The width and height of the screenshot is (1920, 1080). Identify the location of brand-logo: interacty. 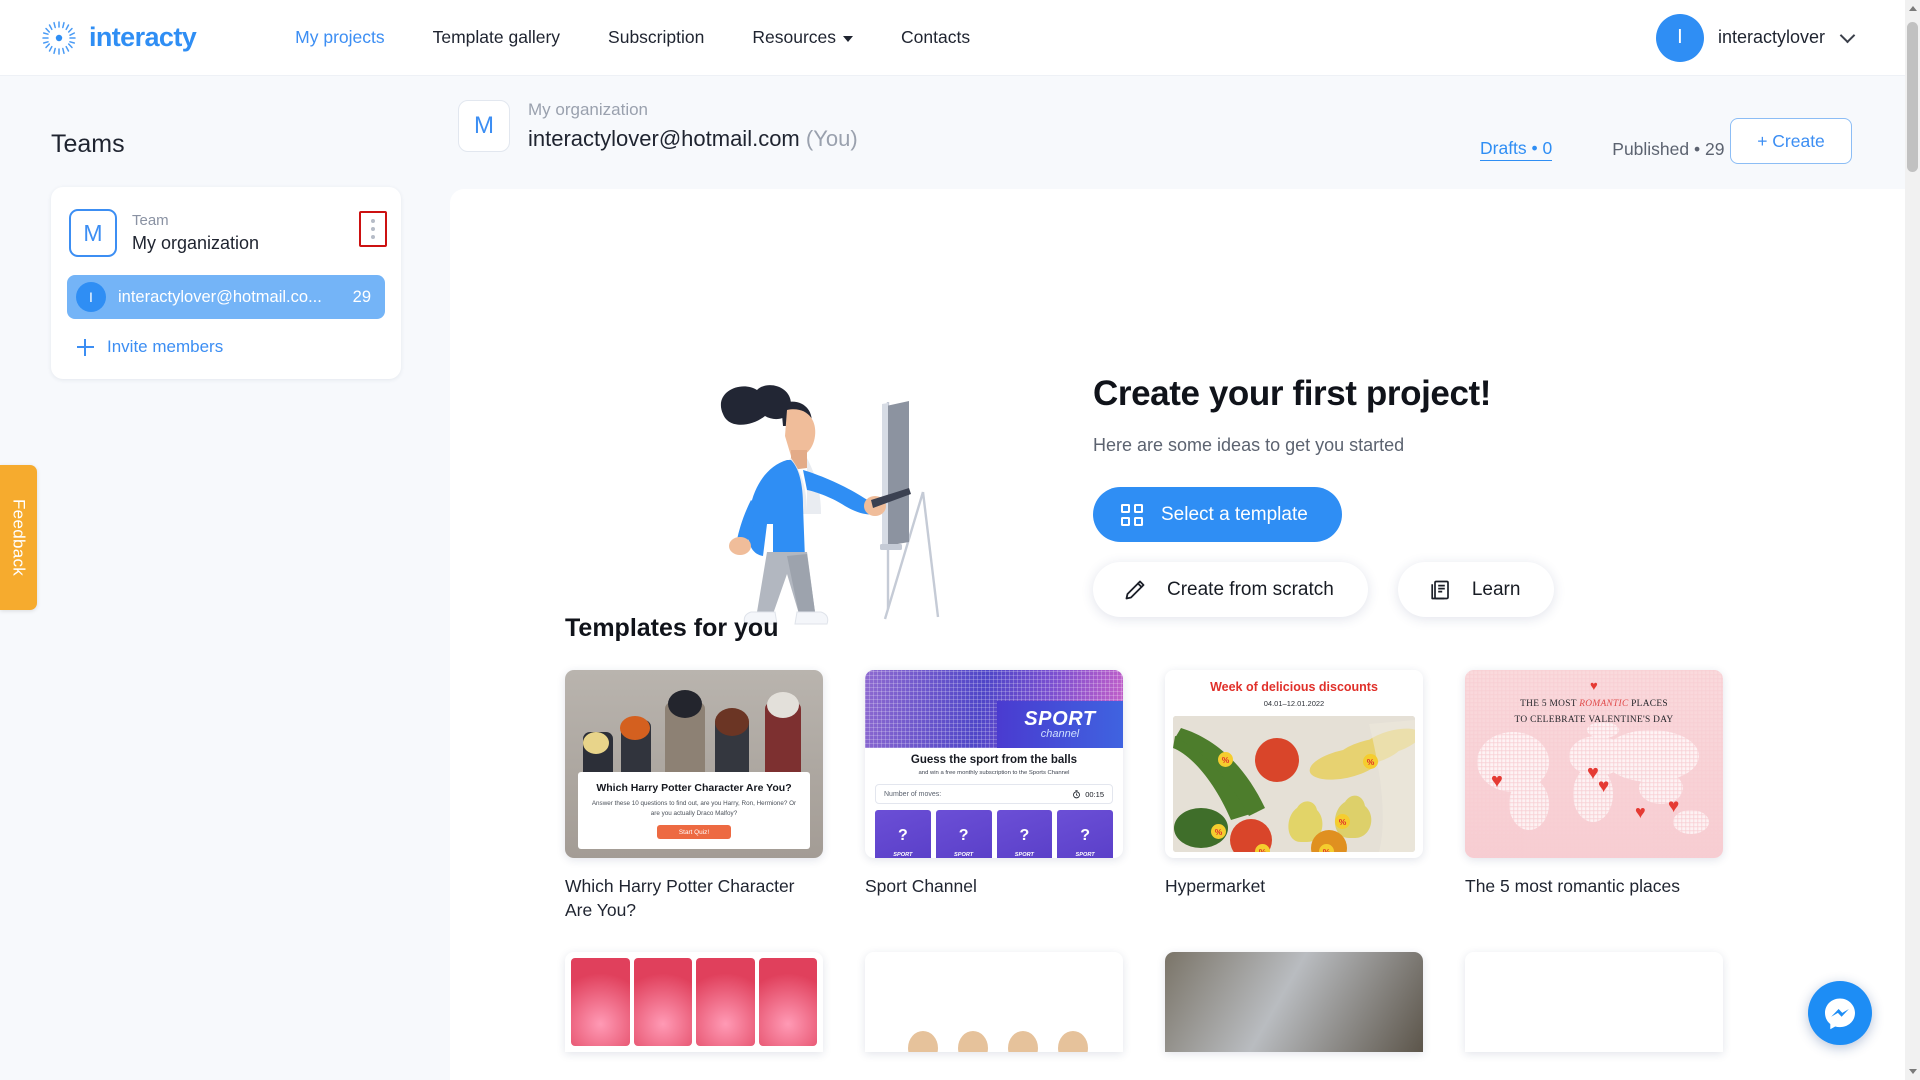
(118, 38).